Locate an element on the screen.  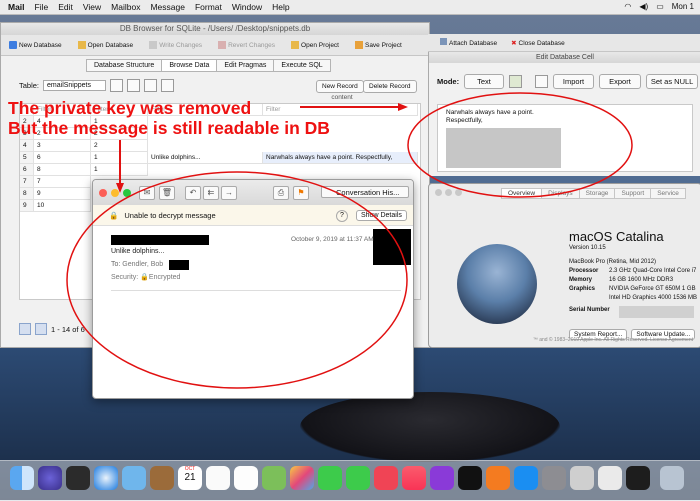
reminders-icon is located at coordinates (246, 478).